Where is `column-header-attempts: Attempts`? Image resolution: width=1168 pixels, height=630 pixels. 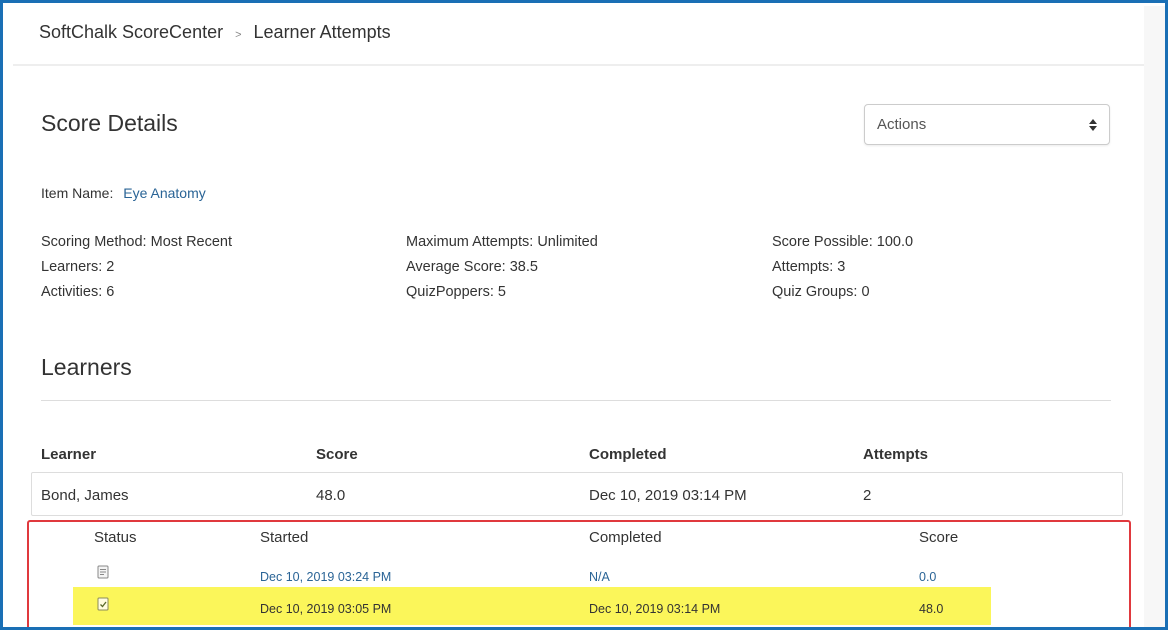
column-header-attempts: Attempts is located at coordinates (895, 454).